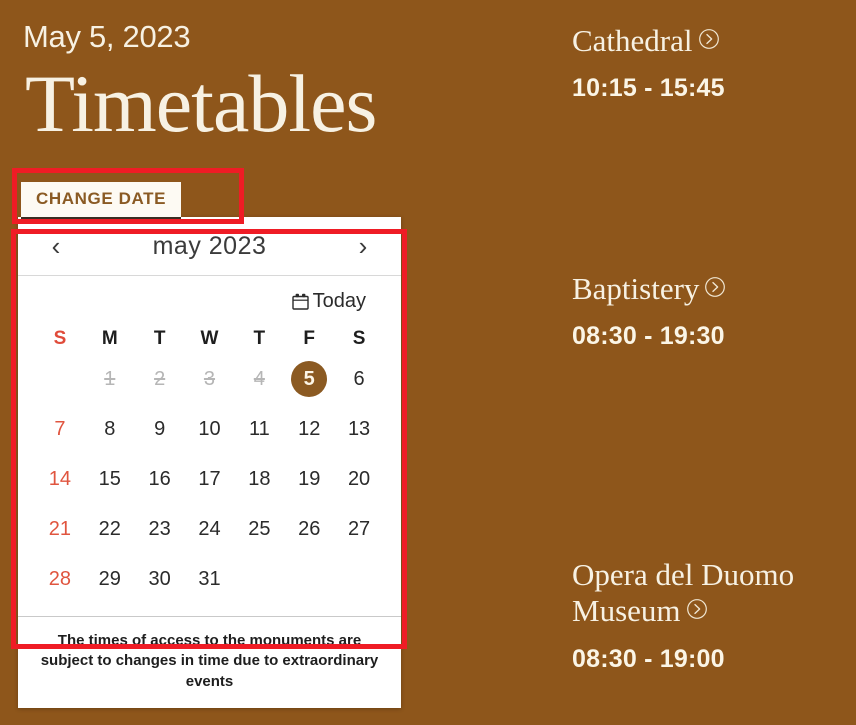 This screenshot has height=725, width=856. I want to click on calendar-week-row: 7 8 9 10 11 12 13, so click(209, 429).